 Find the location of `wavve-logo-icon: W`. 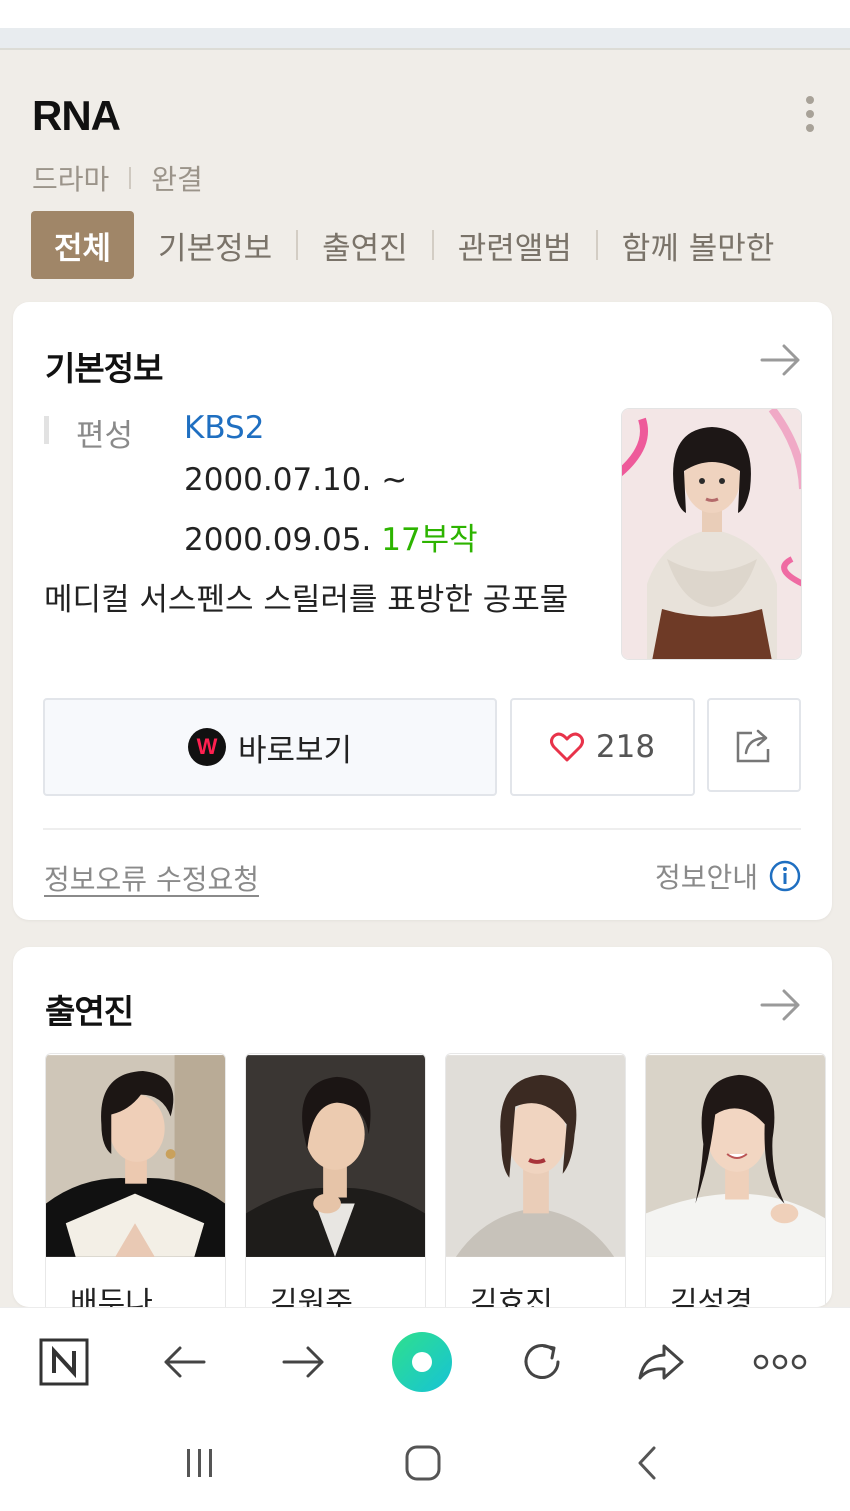

wavve-logo-icon: W is located at coordinates (206, 747).